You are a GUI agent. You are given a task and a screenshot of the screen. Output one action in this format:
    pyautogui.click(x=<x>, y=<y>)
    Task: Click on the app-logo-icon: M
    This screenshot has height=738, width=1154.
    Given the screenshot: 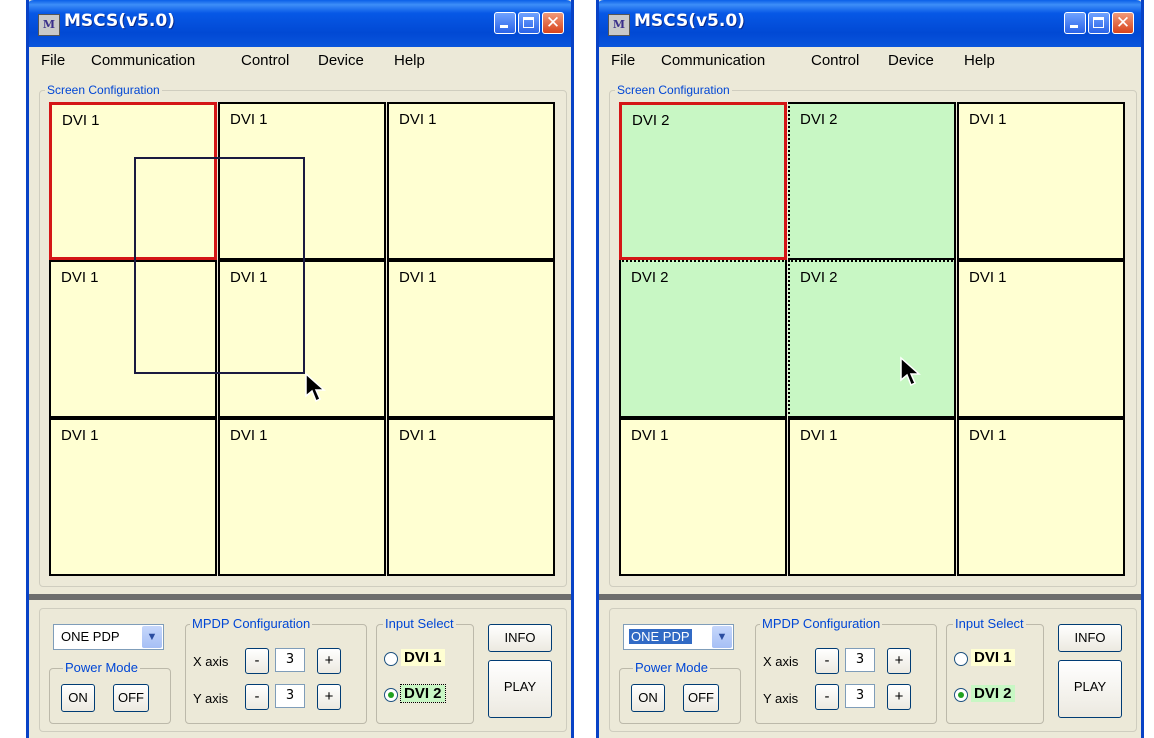 What is the action you would take?
    pyautogui.click(x=49, y=25)
    